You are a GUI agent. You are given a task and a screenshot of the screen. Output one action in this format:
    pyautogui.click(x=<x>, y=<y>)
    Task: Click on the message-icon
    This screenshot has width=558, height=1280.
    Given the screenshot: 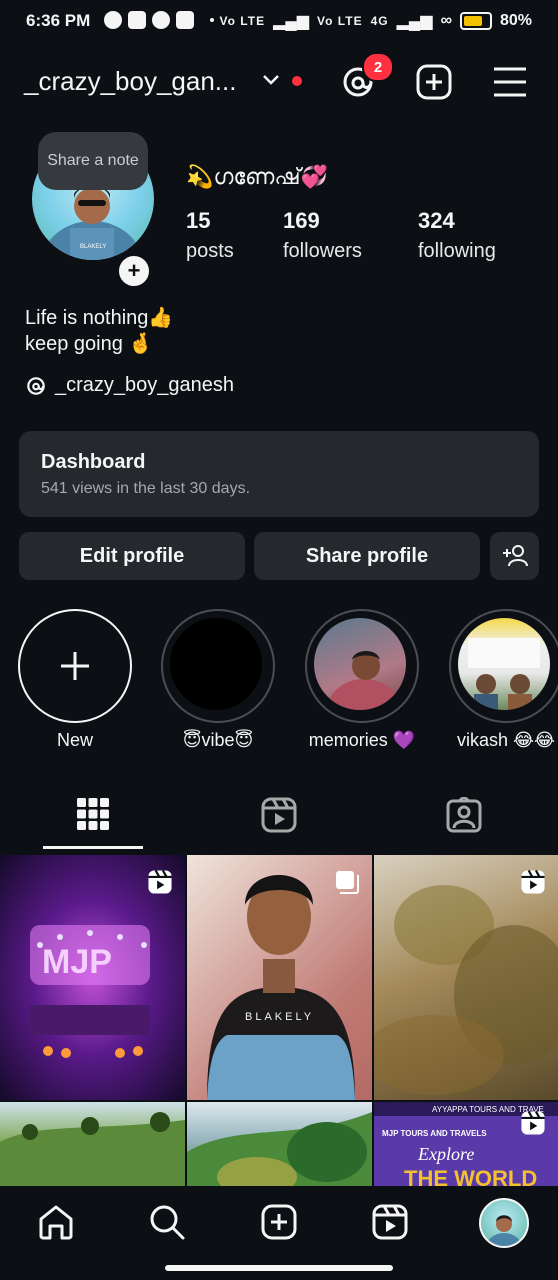 What is the action you would take?
    pyautogui.click(x=161, y=20)
    